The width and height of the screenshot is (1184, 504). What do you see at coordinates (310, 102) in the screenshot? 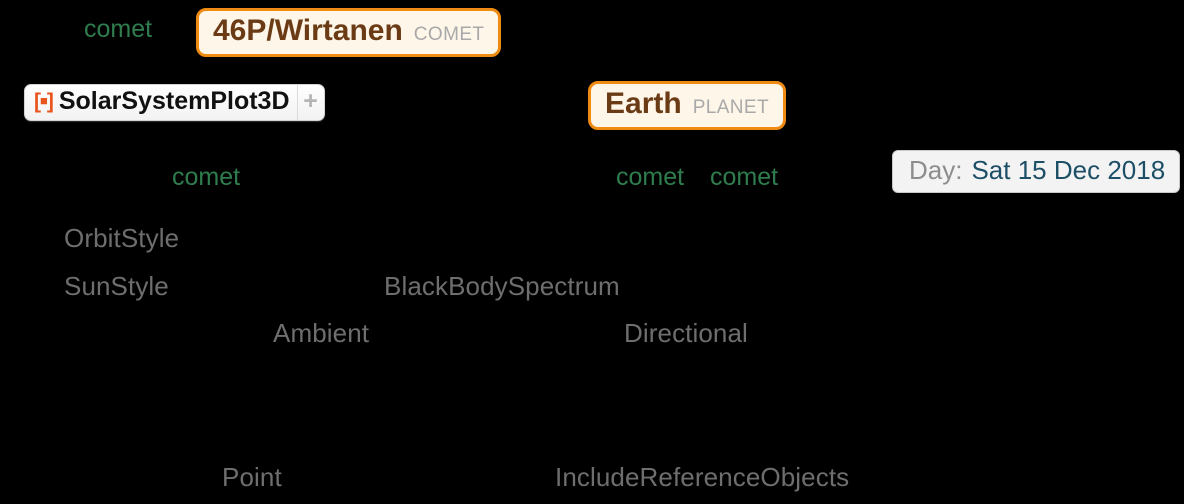
I see `resource-function-plus-icon: +` at bounding box center [310, 102].